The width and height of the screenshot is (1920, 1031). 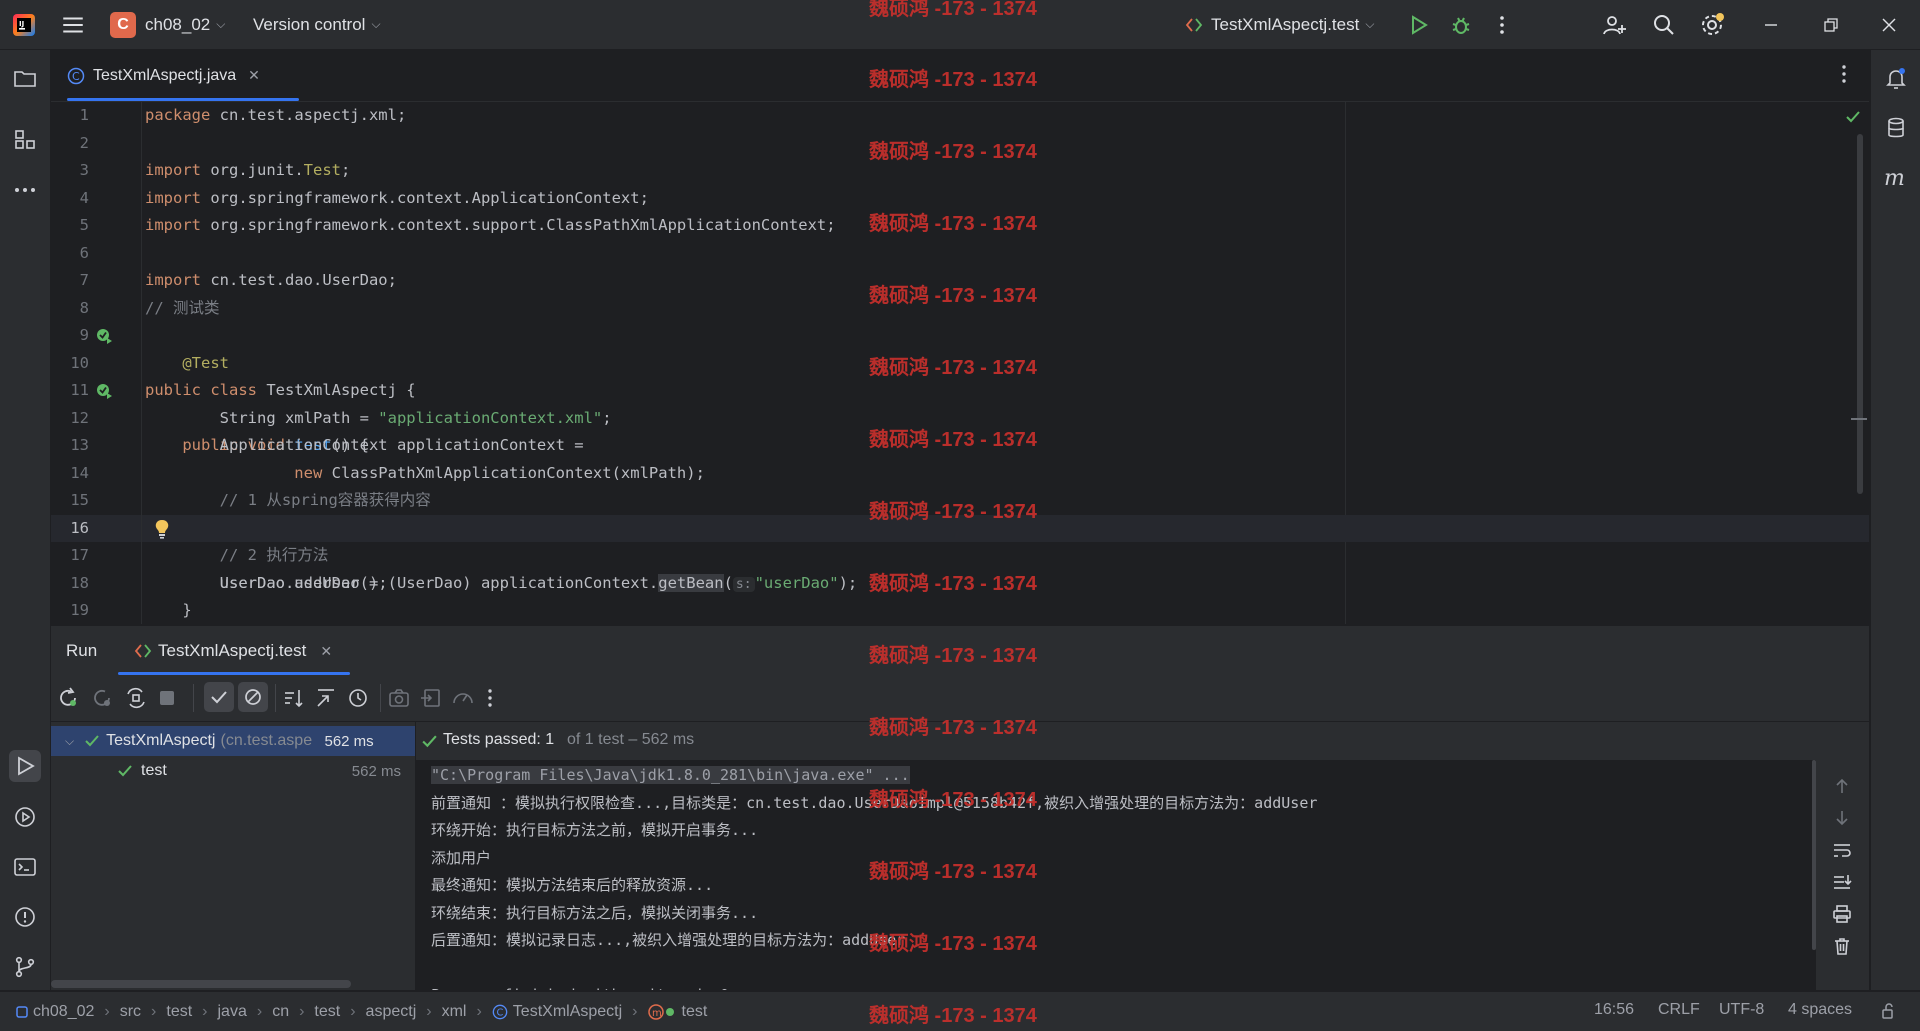 I want to click on soft-wrap-icon, so click(x=1842, y=850).